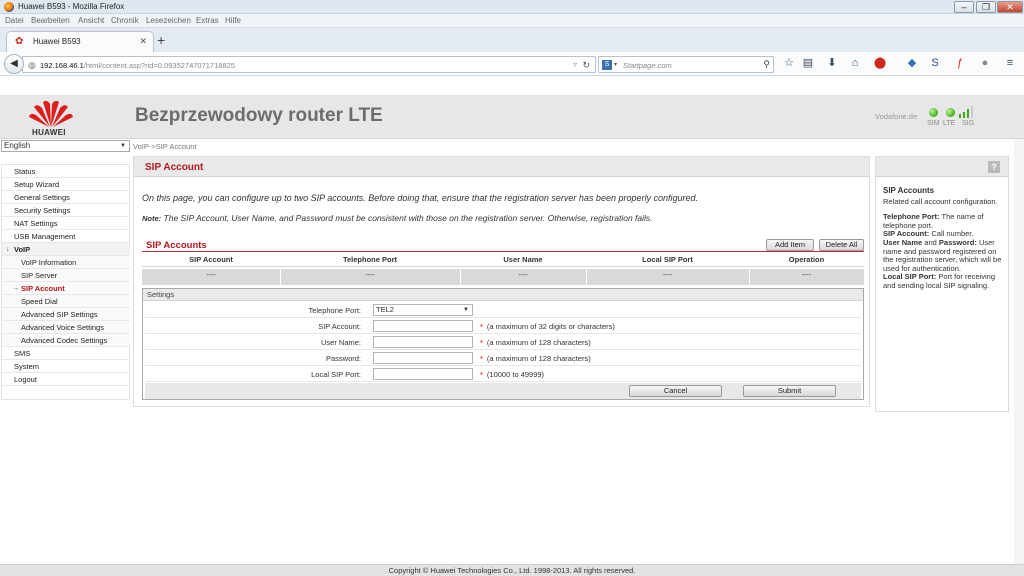 This screenshot has width=1024, height=576. I want to click on local-sip-port-hint: (10000 to 49999), so click(515, 374).